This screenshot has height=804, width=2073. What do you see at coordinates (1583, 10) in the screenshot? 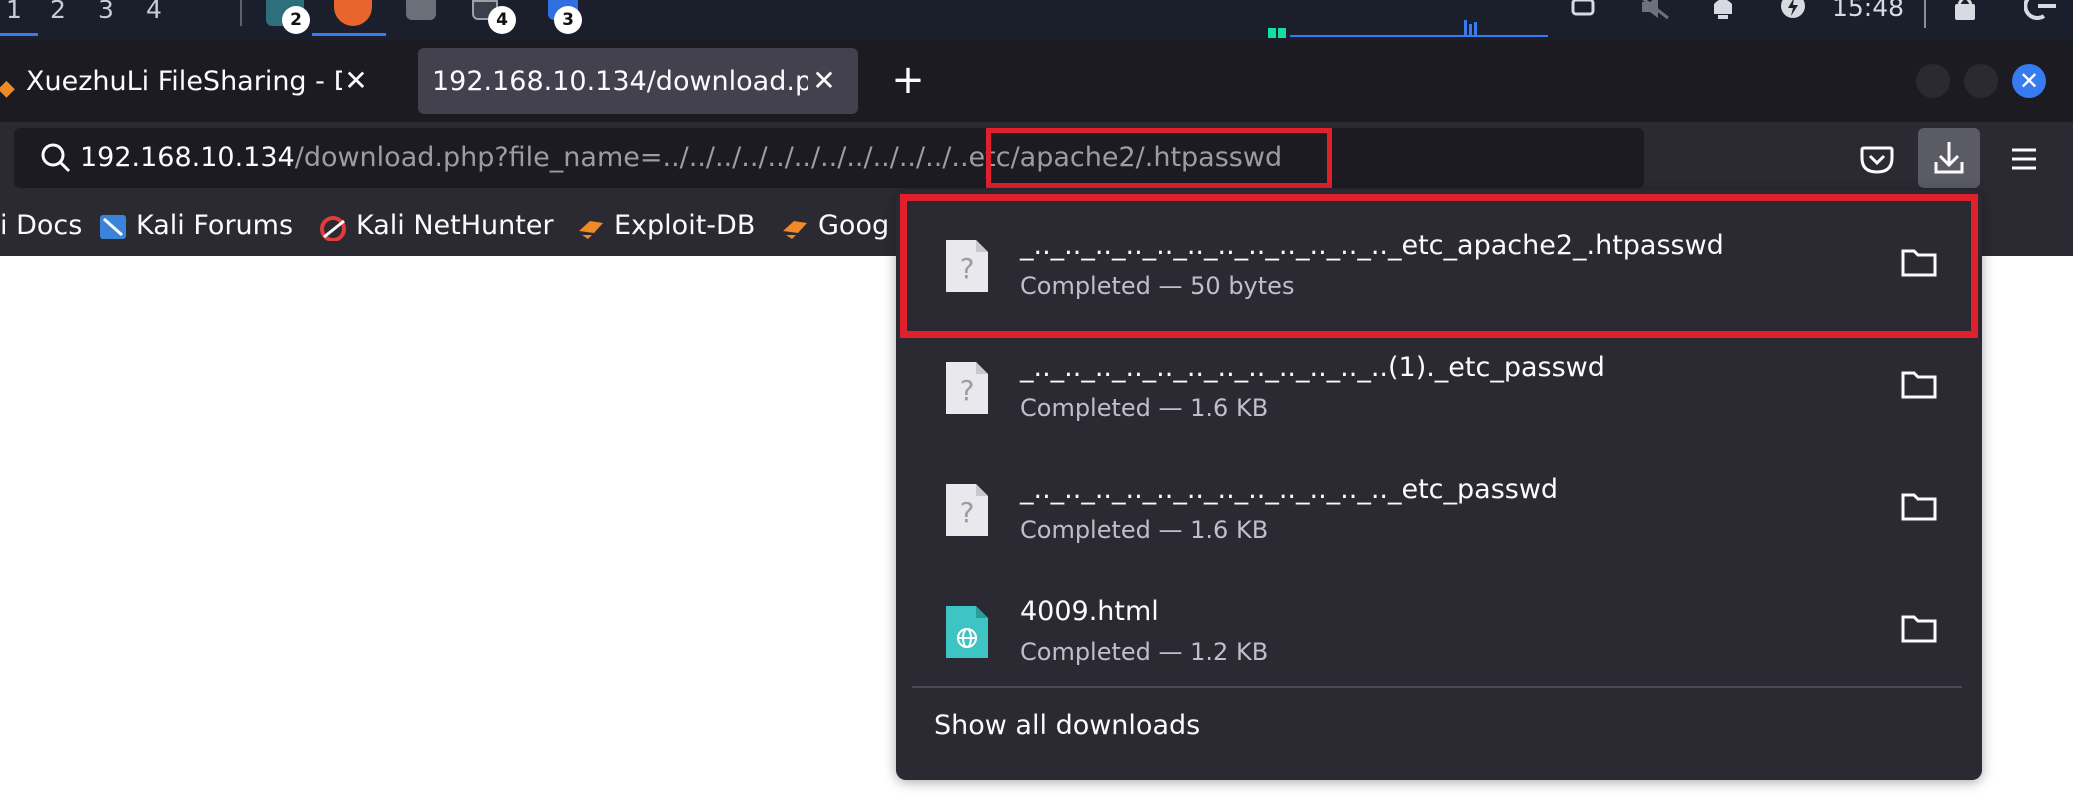
I see `network-icon` at bounding box center [1583, 10].